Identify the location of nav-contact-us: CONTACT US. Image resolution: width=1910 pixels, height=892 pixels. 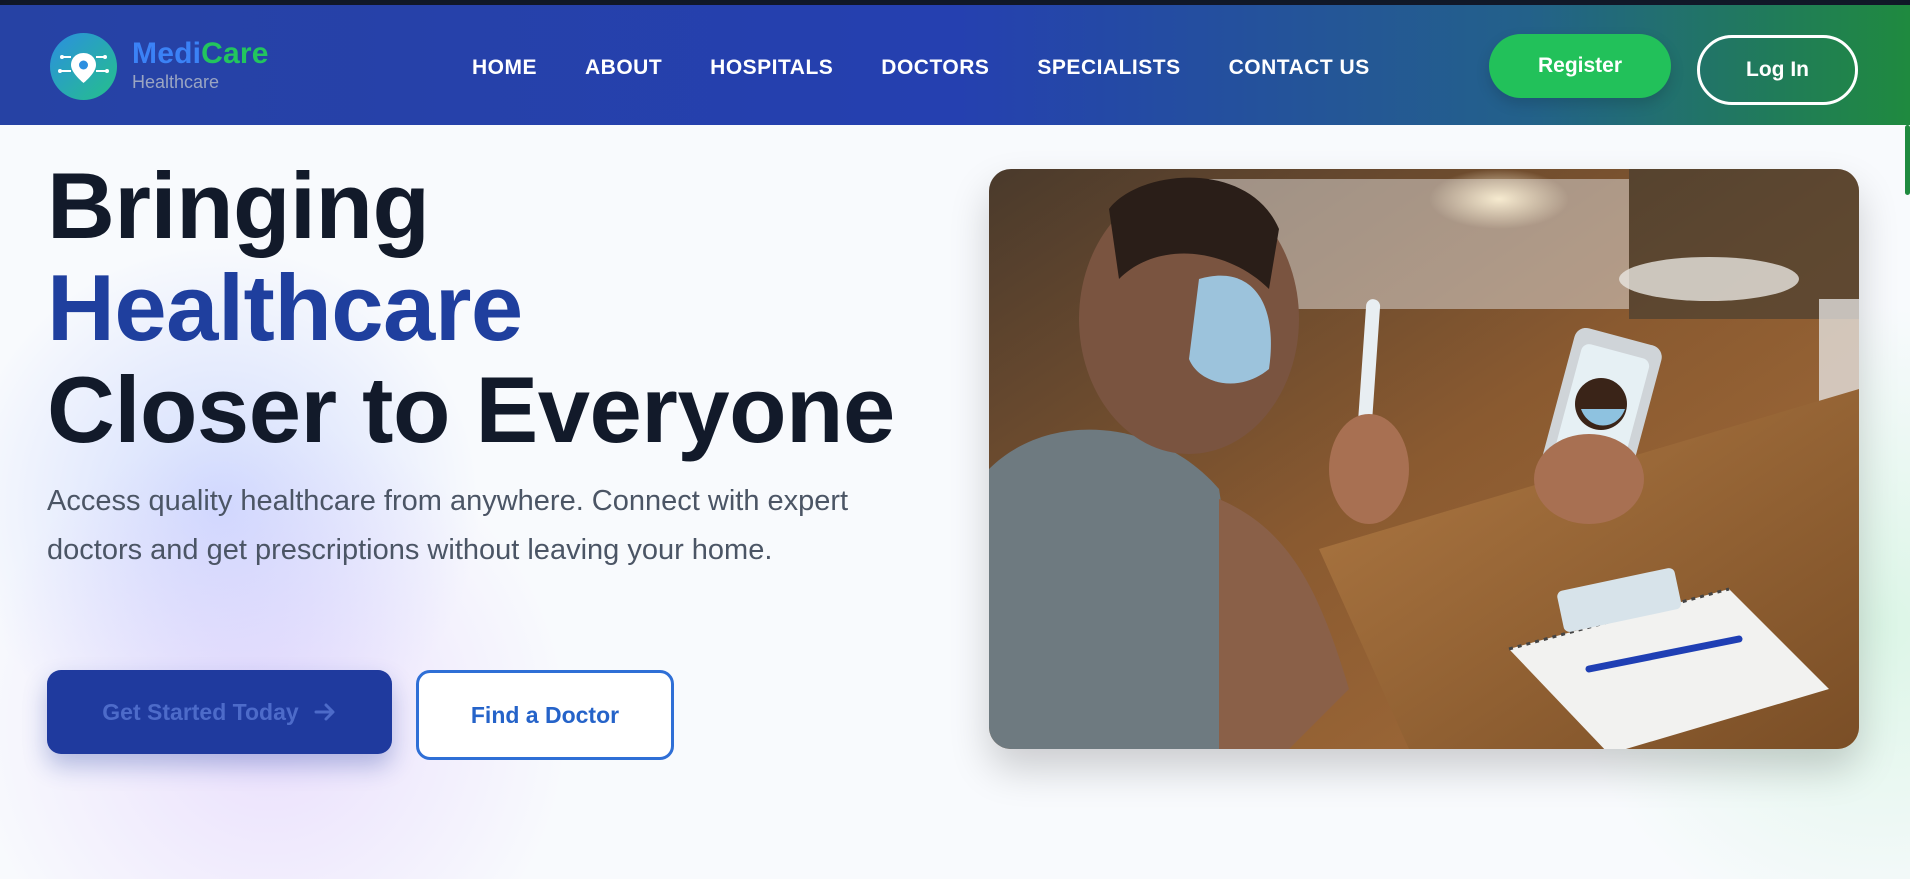
(1299, 68).